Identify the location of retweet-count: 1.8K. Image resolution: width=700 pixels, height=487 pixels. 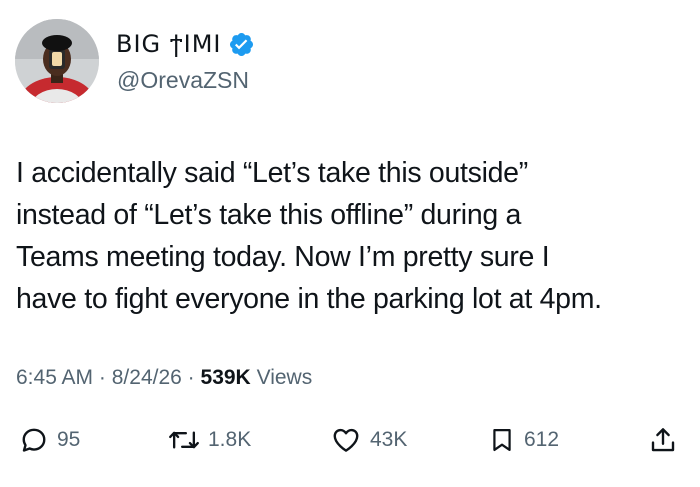
(230, 439).